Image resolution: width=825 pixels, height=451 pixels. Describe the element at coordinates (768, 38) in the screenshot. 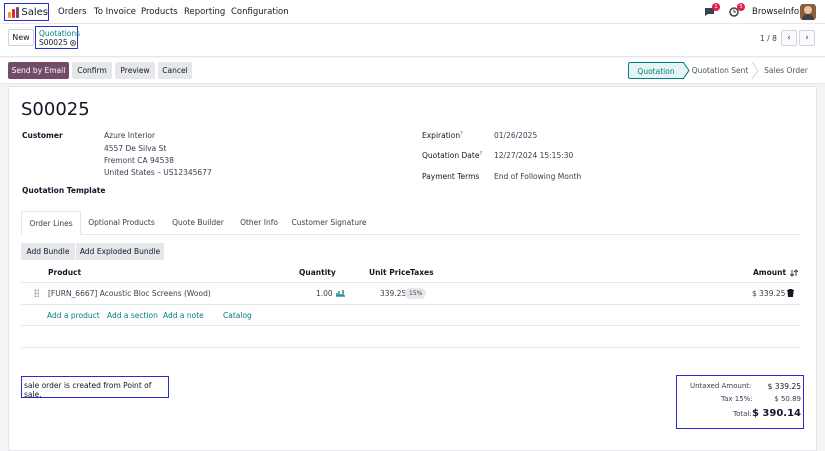

I see `pager-value: 1 / 8` at that location.